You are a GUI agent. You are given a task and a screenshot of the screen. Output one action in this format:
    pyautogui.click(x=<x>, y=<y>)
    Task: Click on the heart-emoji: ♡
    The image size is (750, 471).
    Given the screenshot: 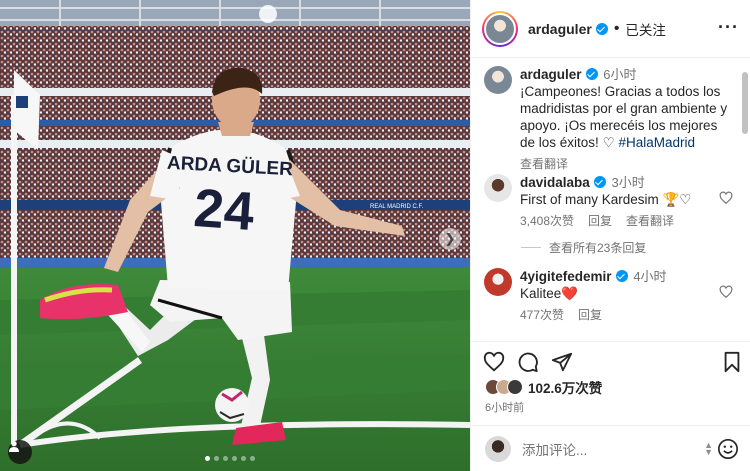 What is the action you would take?
    pyautogui.click(x=608, y=142)
    